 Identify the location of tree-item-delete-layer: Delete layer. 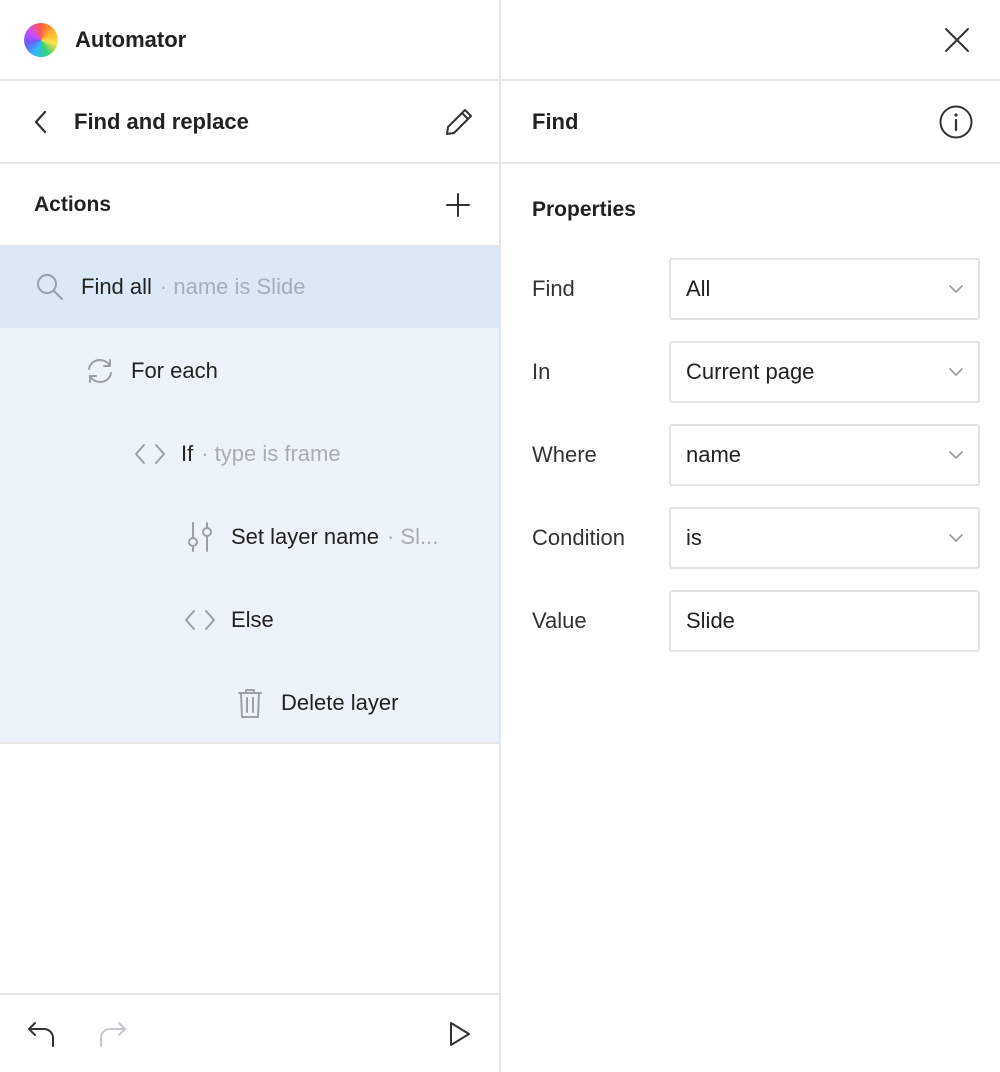
(249, 702).